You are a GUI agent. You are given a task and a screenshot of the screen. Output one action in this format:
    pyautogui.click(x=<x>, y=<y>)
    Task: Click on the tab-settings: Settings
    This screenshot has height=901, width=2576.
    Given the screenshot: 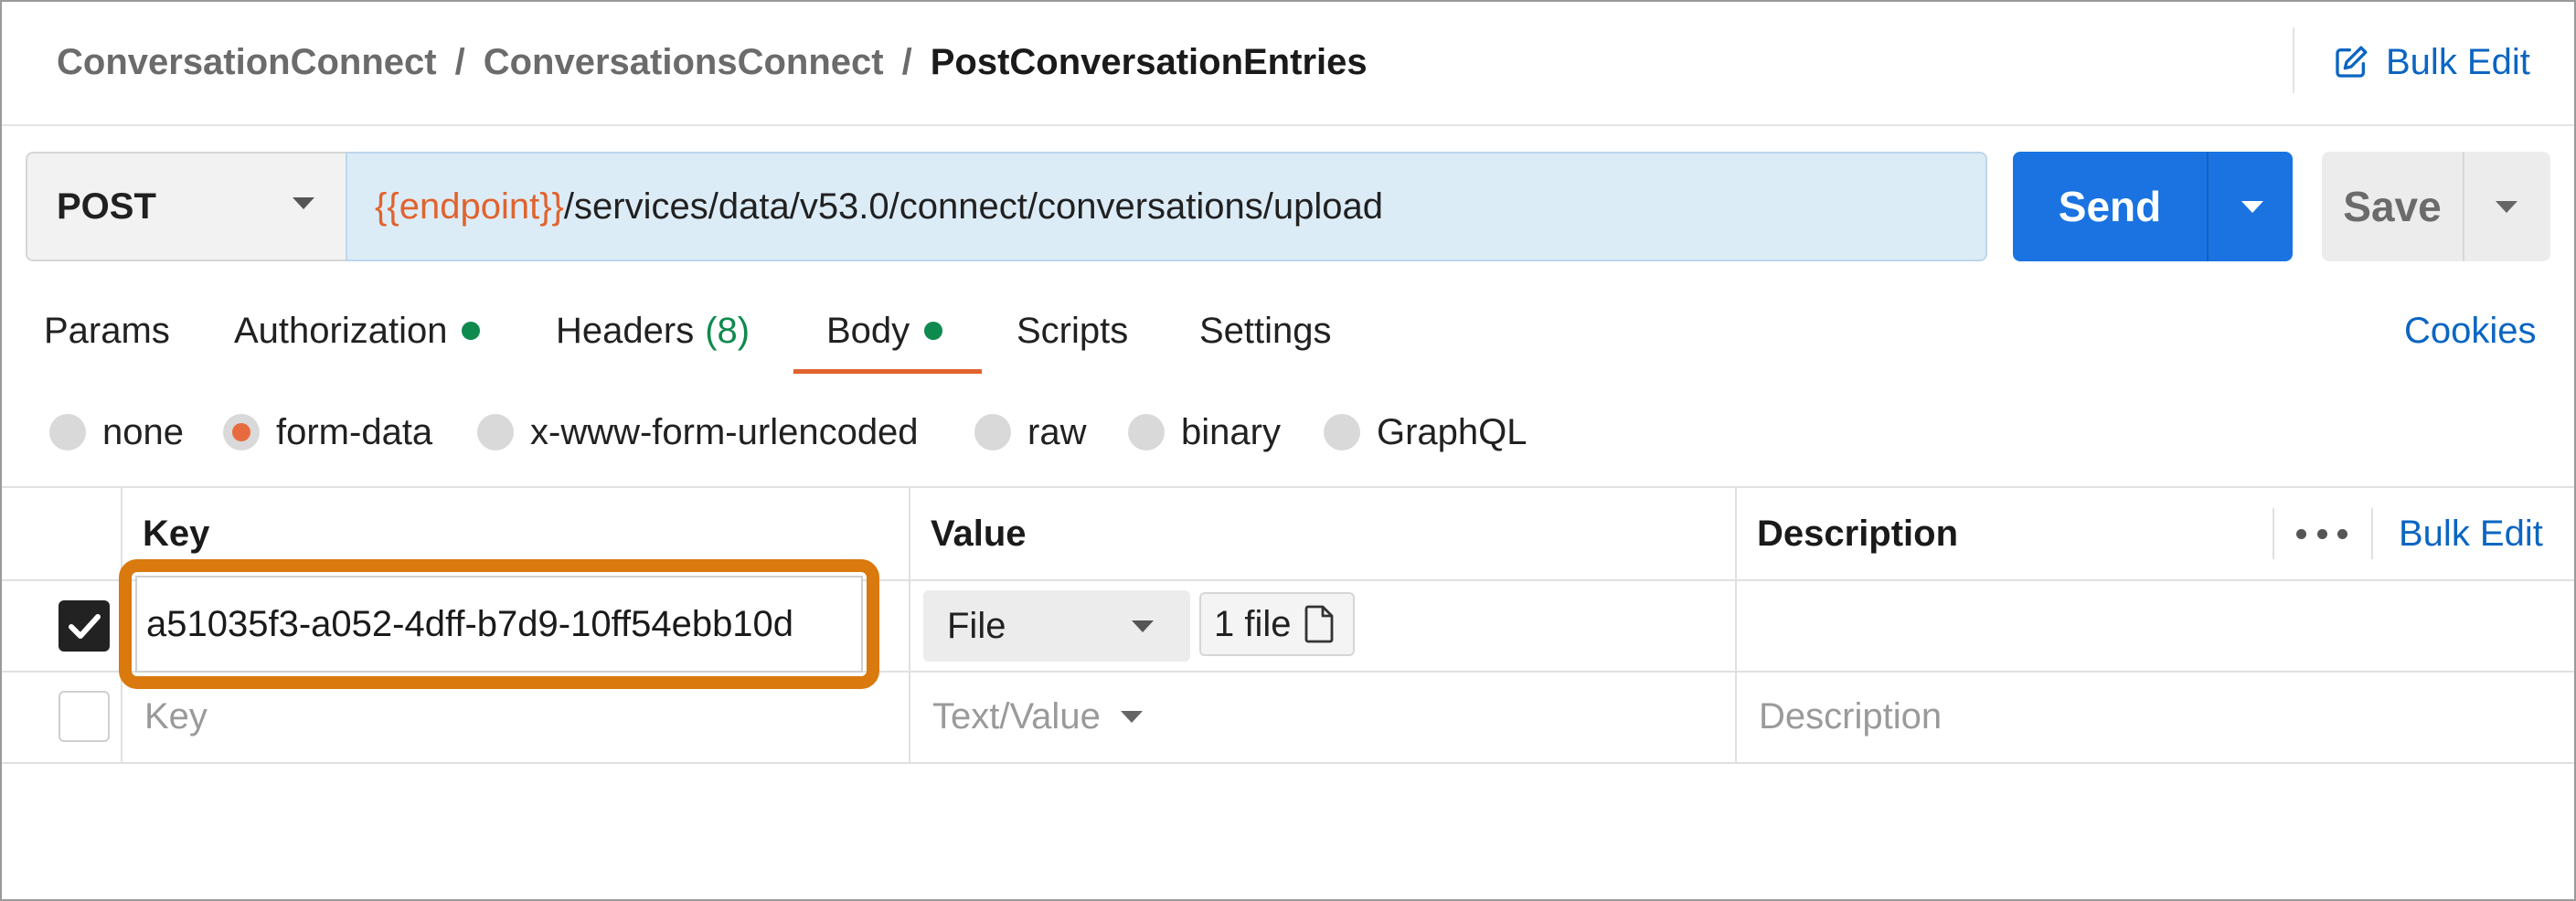 What is the action you would take?
    pyautogui.click(x=1265, y=330)
    